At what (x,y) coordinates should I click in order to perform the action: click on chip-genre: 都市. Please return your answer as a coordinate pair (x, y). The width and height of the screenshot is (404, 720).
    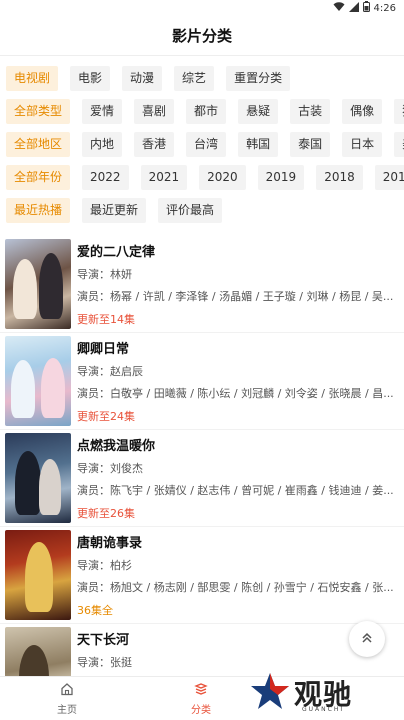
    Looking at the image, I should click on (206, 111).